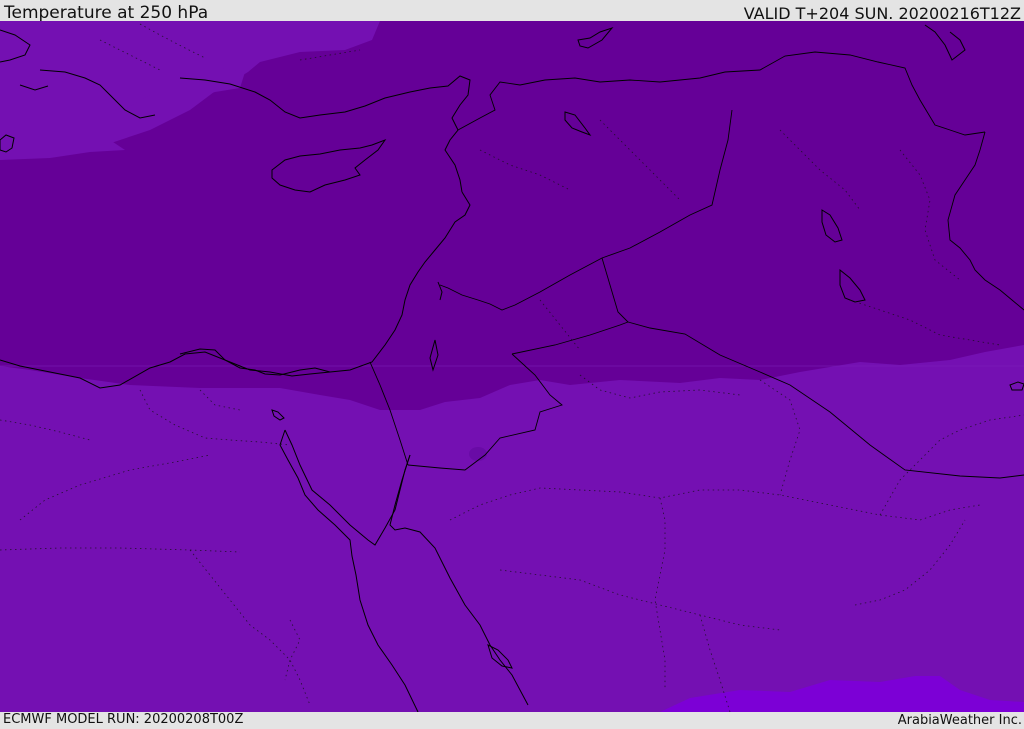  Describe the element at coordinates (478, 454) in the screenshot. I see `field-cold-pocket` at that location.